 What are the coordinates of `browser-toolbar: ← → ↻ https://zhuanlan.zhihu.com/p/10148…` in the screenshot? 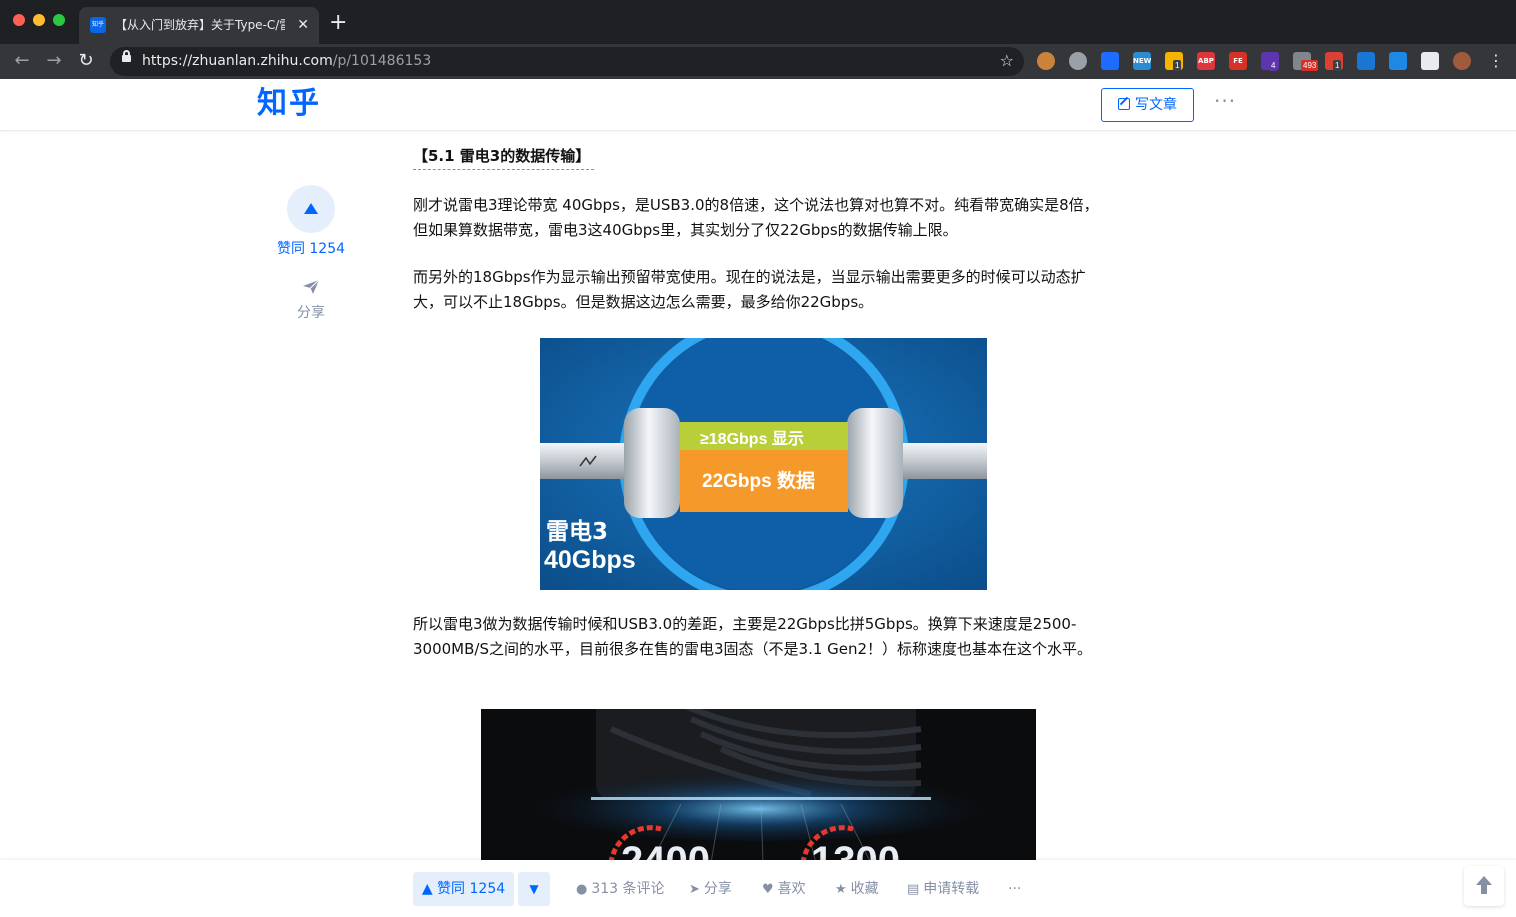 It's located at (758, 61).